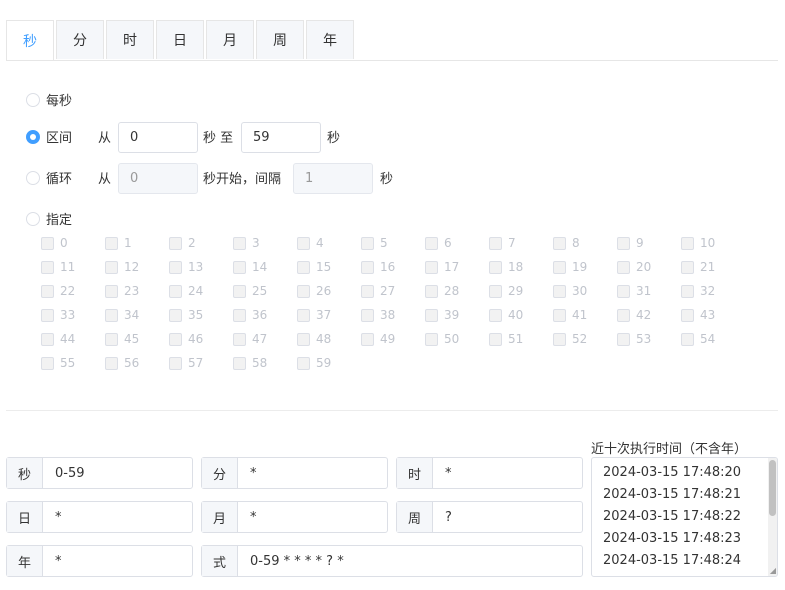  I want to click on second-checkbox-48: 48, so click(314, 339).